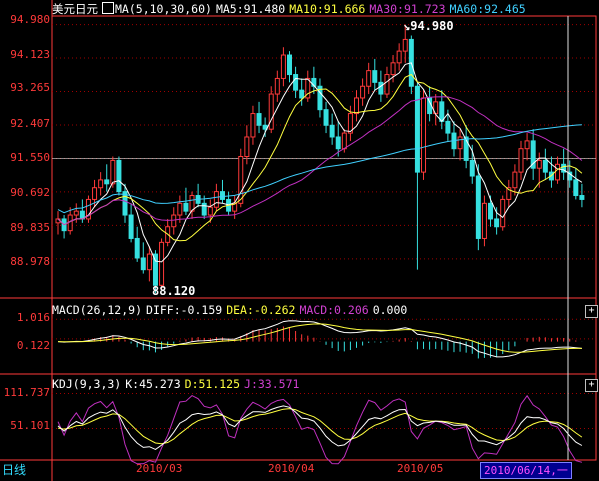 This screenshot has height=481, width=599. Describe the element at coordinates (108, 8) in the screenshot. I see `ma-legend-icon` at that location.